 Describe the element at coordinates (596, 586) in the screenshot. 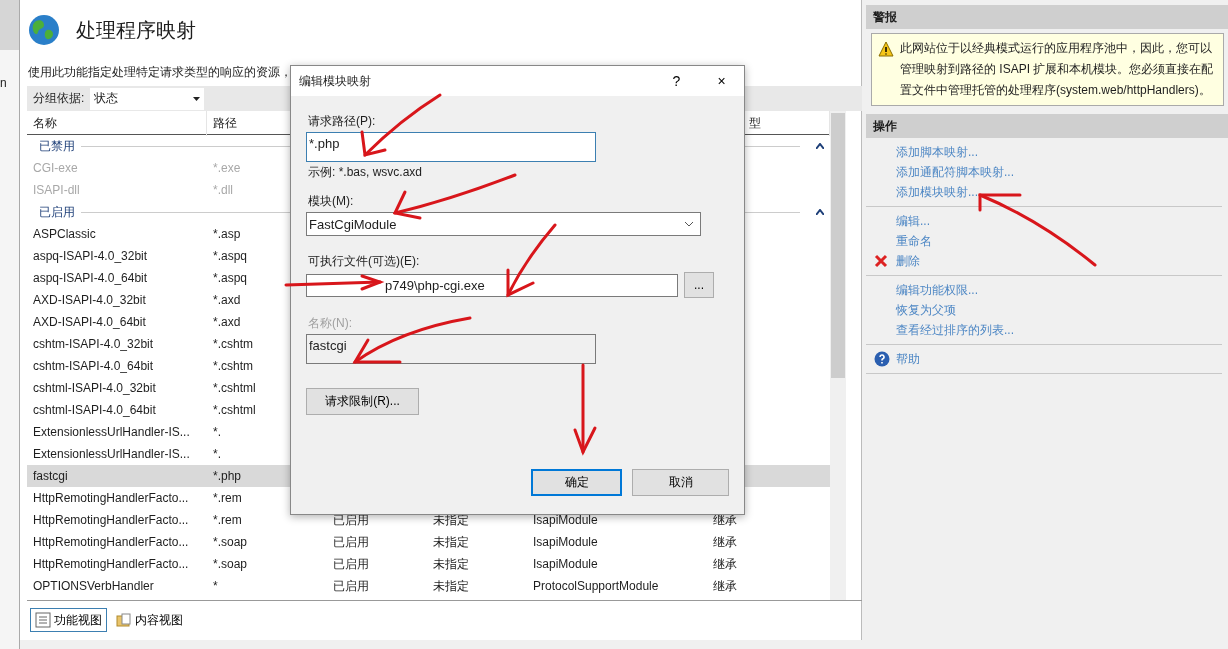

I see `table-cell: ProtocolSupportModule` at that location.